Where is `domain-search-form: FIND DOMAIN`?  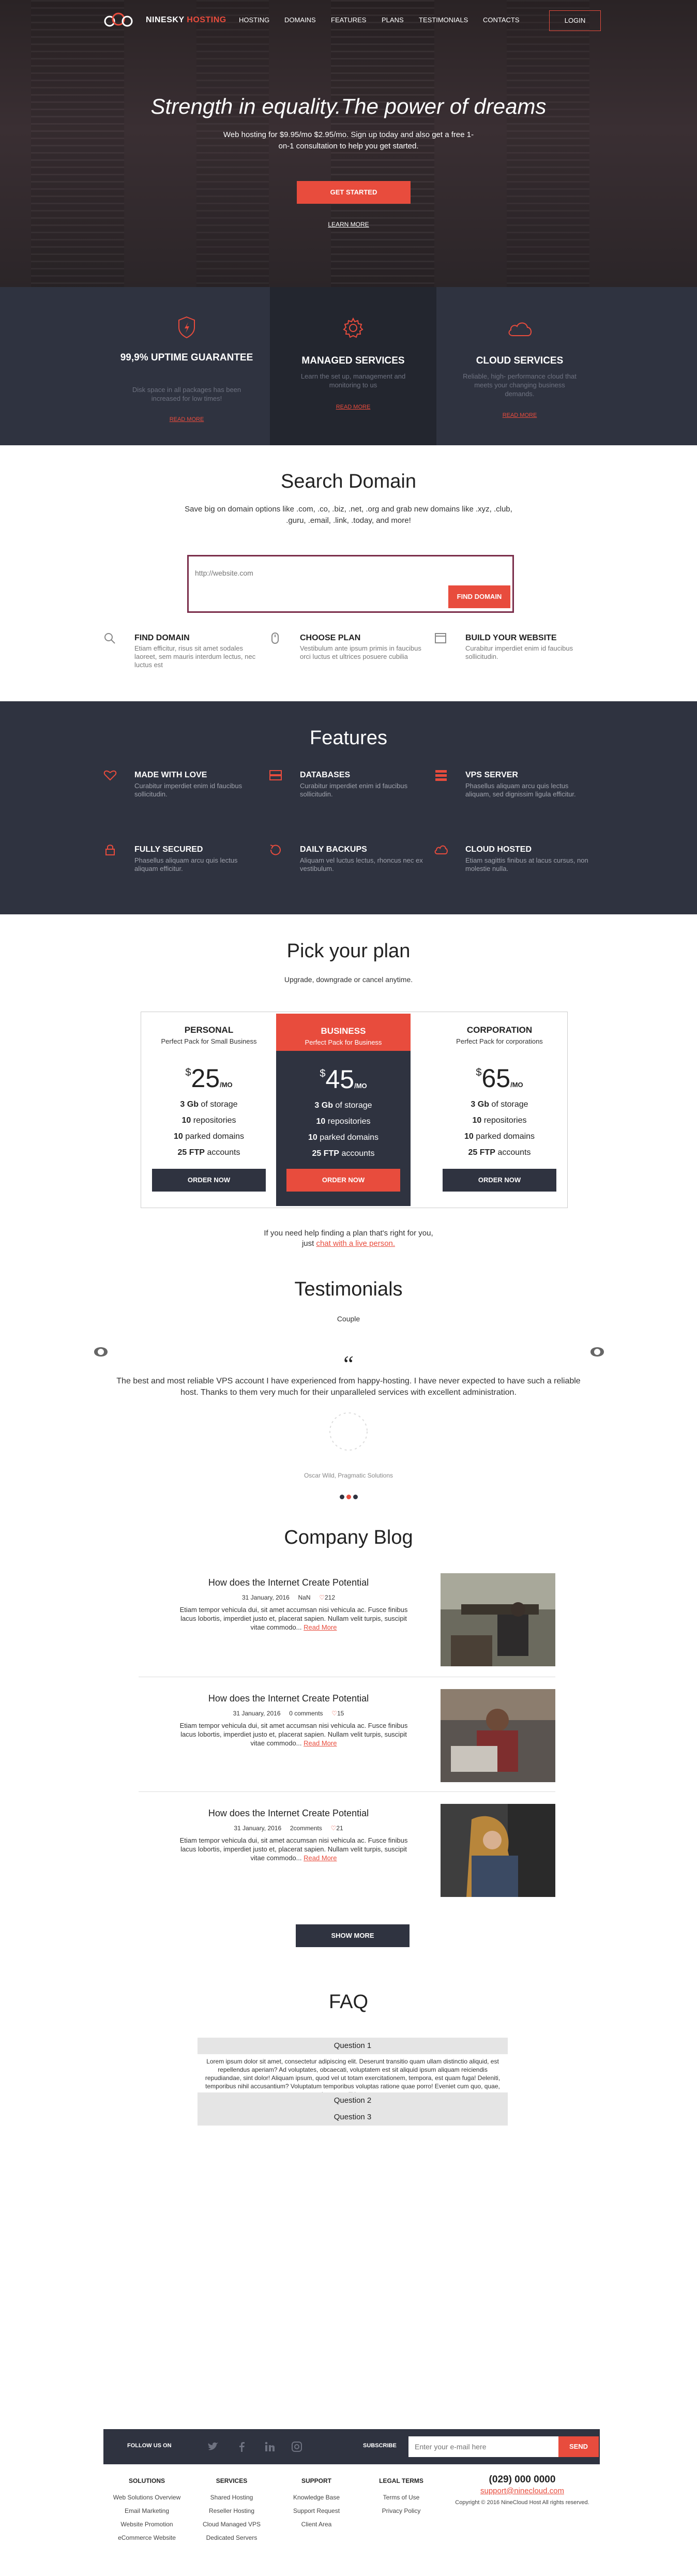
domain-search-form: FIND DOMAIN is located at coordinates (350, 584).